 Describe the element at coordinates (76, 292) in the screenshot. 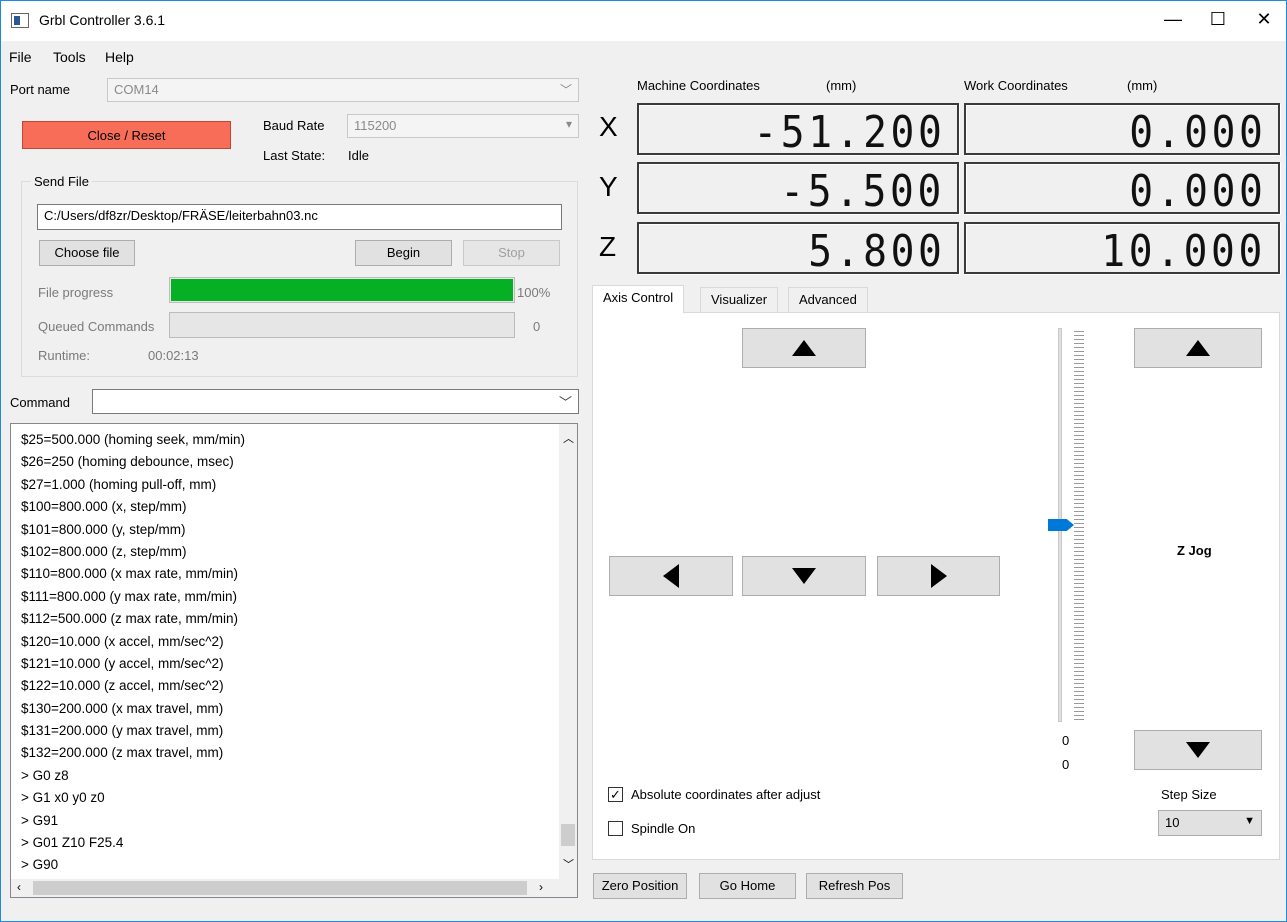

I see `file-progress-label: File progress` at that location.